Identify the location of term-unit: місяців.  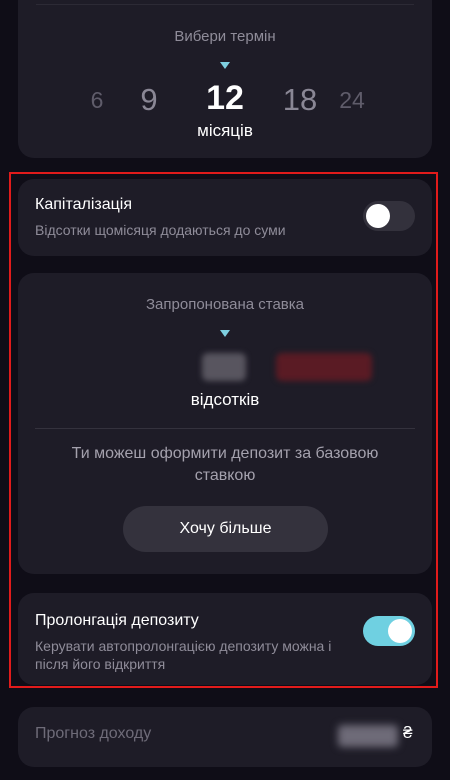
(225, 130).